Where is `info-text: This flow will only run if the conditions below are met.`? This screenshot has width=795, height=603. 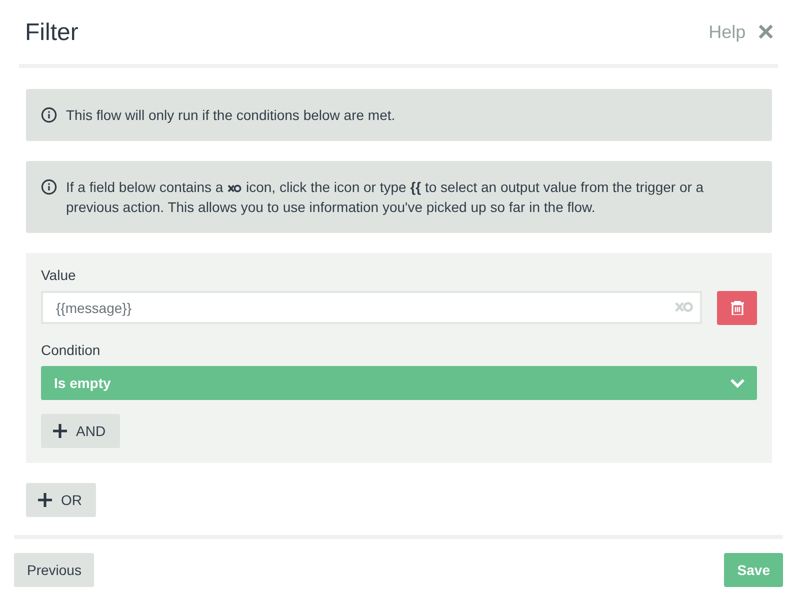
info-text: This flow will only run if the conditions below are met. is located at coordinates (231, 115).